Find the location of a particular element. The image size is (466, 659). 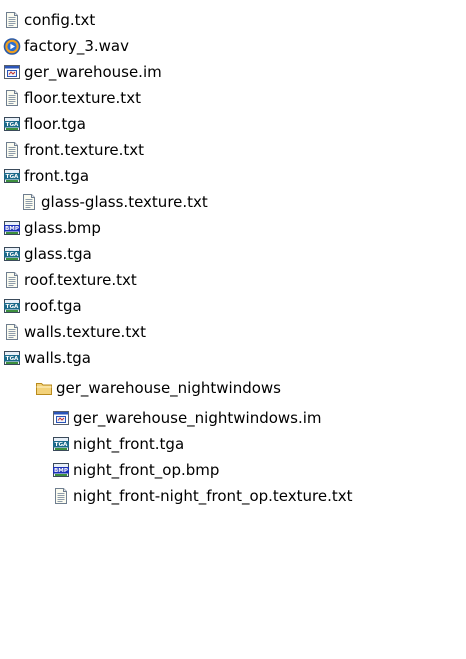

file-item-roof-tga: TGA roof.tga is located at coordinates (42, 306).